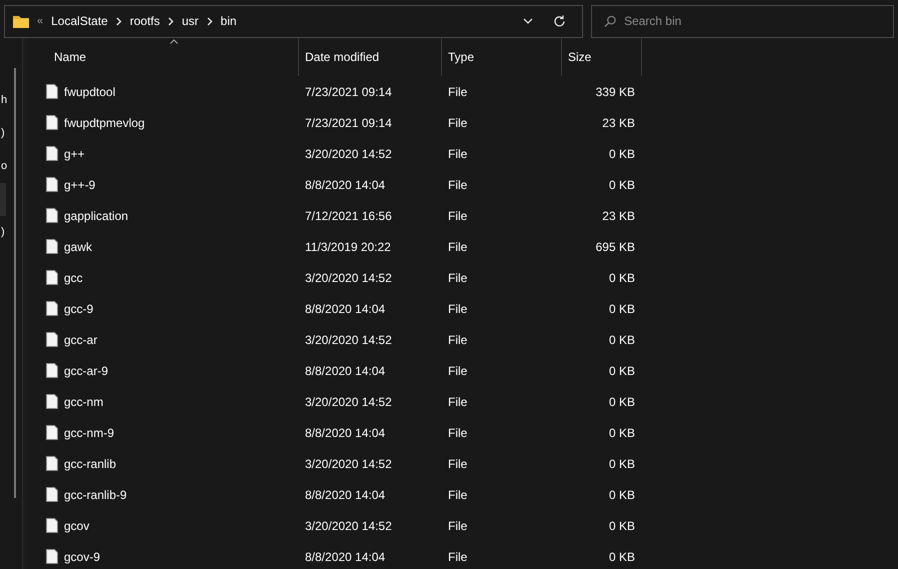 Image resolution: width=898 pixels, height=569 pixels. What do you see at coordinates (89, 433) in the screenshot?
I see `file-name: gcc-nm-9` at bounding box center [89, 433].